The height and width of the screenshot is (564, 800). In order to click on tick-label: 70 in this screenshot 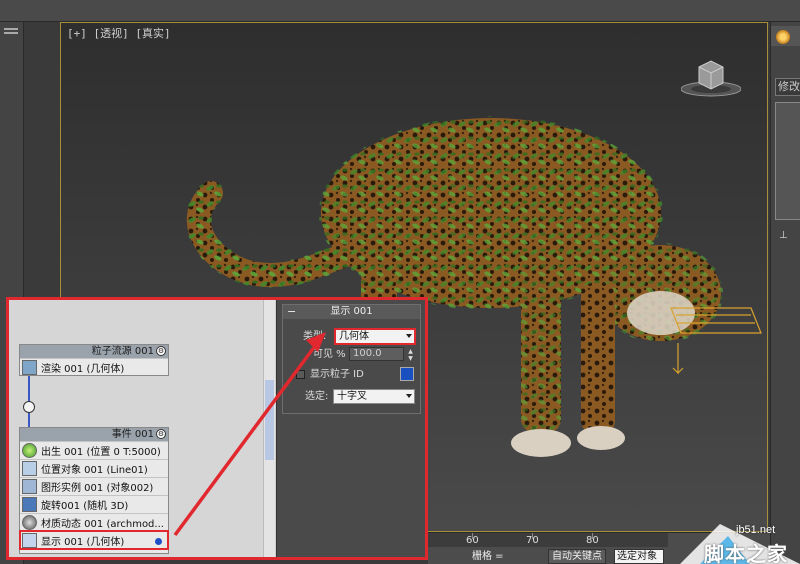, I will do `click(532, 540)`.